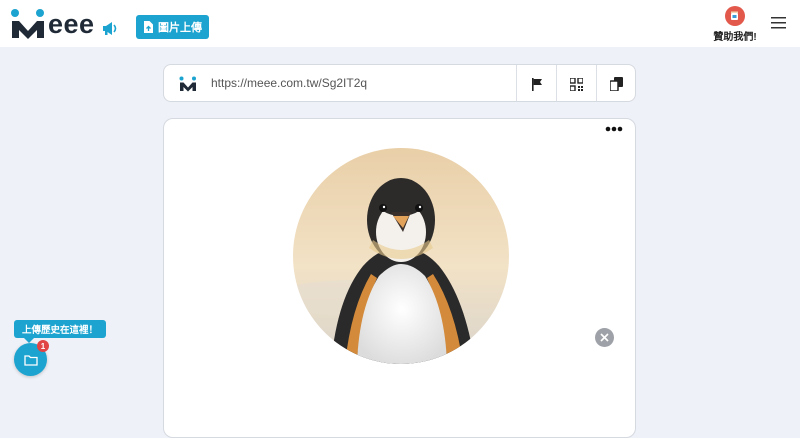 This screenshot has width=800, height=438. What do you see at coordinates (180, 28) in the screenshot?
I see `upload-button-label: 圖片上傳` at bounding box center [180, 28].